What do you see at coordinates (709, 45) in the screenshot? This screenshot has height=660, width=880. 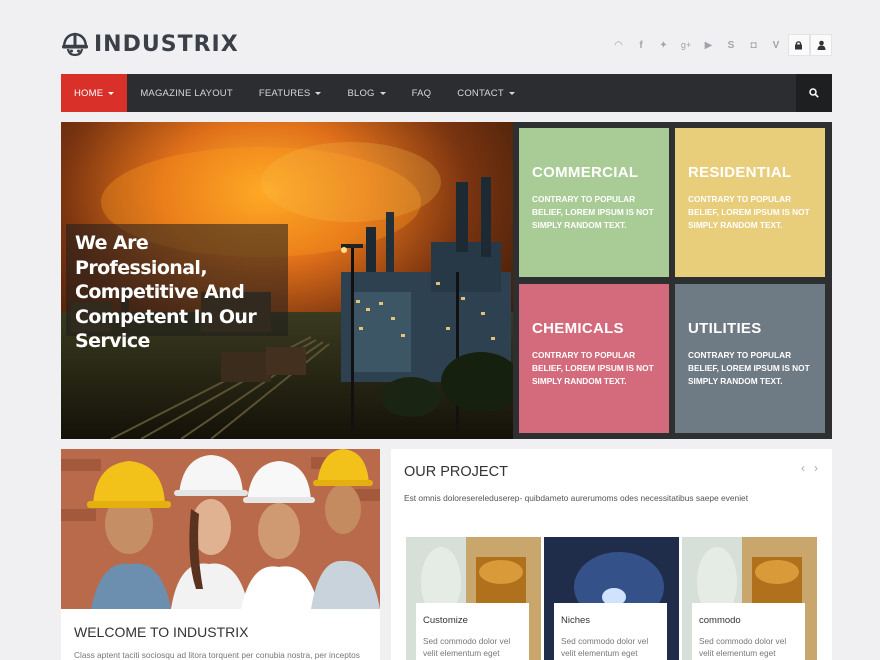 I see `youtube-icon: ▶` at bounding box center [709, 45].